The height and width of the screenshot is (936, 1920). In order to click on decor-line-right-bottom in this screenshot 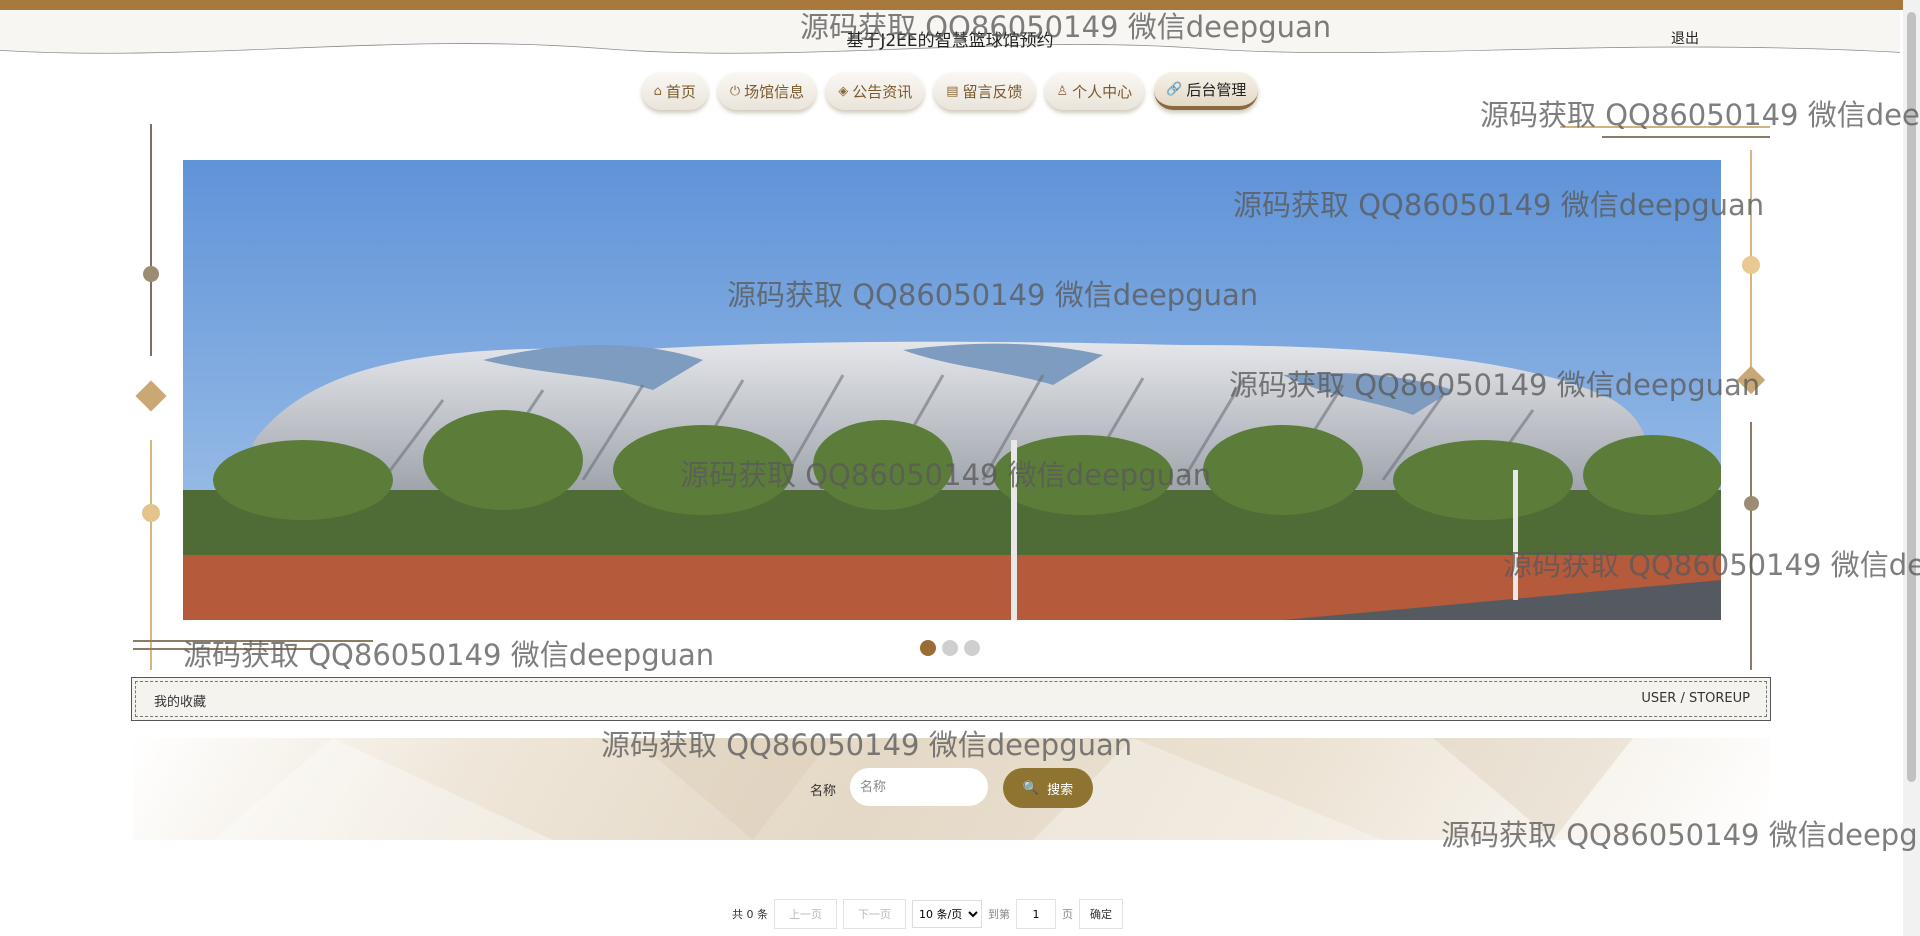, I will do `click(1751, 546)`.